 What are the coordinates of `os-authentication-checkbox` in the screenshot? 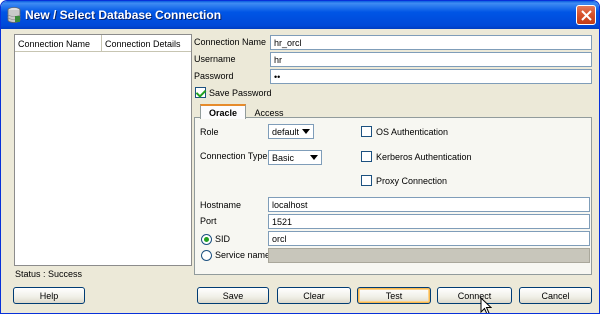 It's located at (366, 131).